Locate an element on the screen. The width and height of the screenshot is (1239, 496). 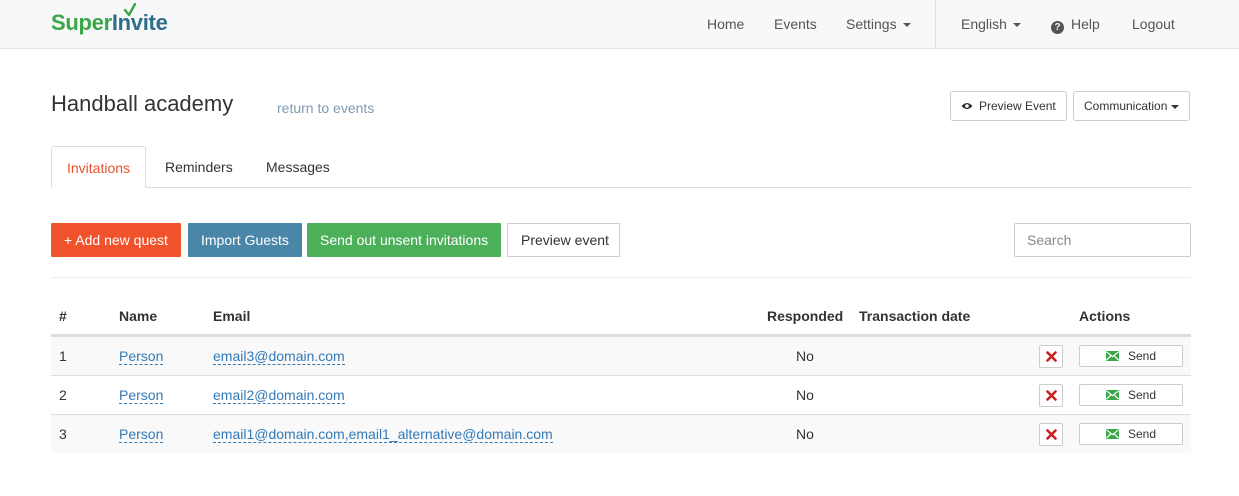
tab-reminders: Reminders is located at coordinates (199, 167).